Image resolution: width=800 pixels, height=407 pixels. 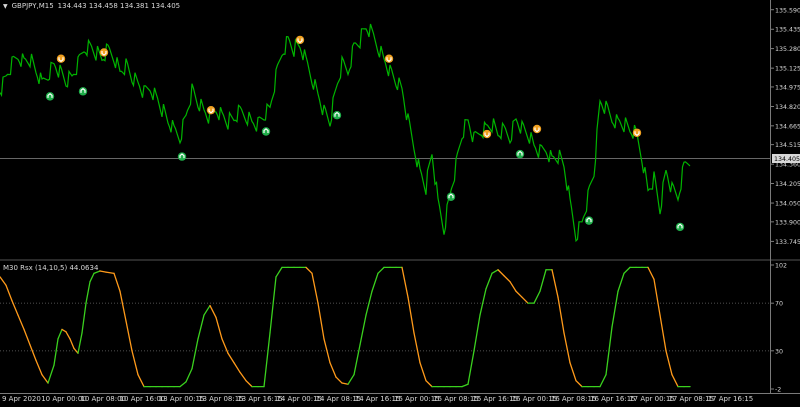 What do you see at coordinates (787, 69) in the screenshot?
I see `price-tick-label: 135.125` at bounding box center [787, 69].